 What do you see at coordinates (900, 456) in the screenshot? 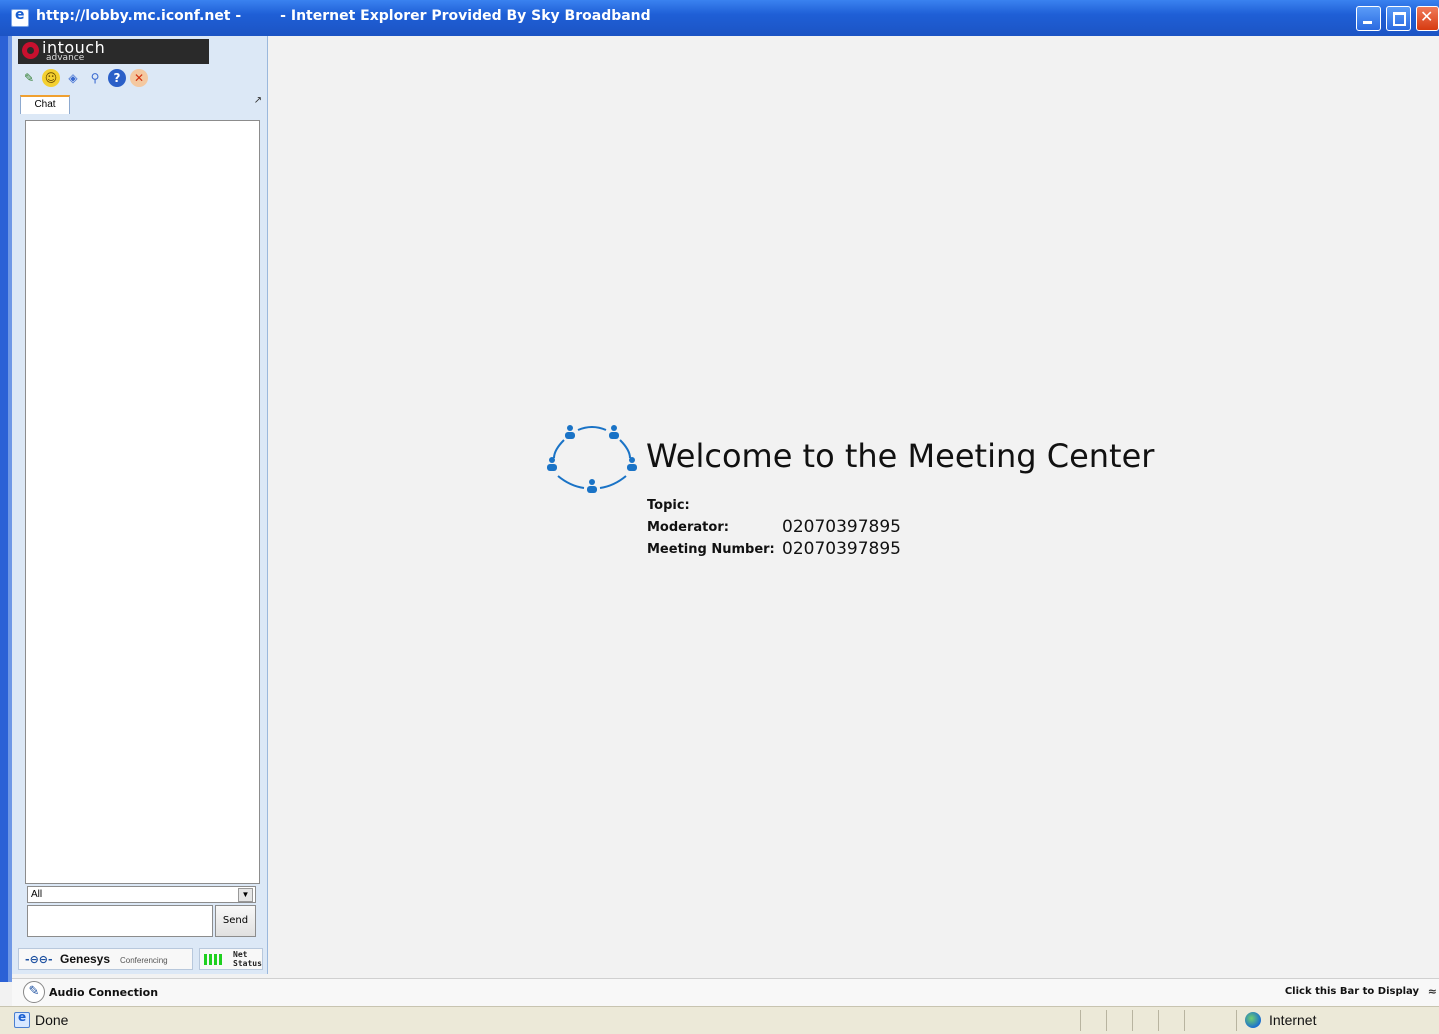
I see `welcome-title: Welcome to the Meeting Center` at bounding box center [900, 456].